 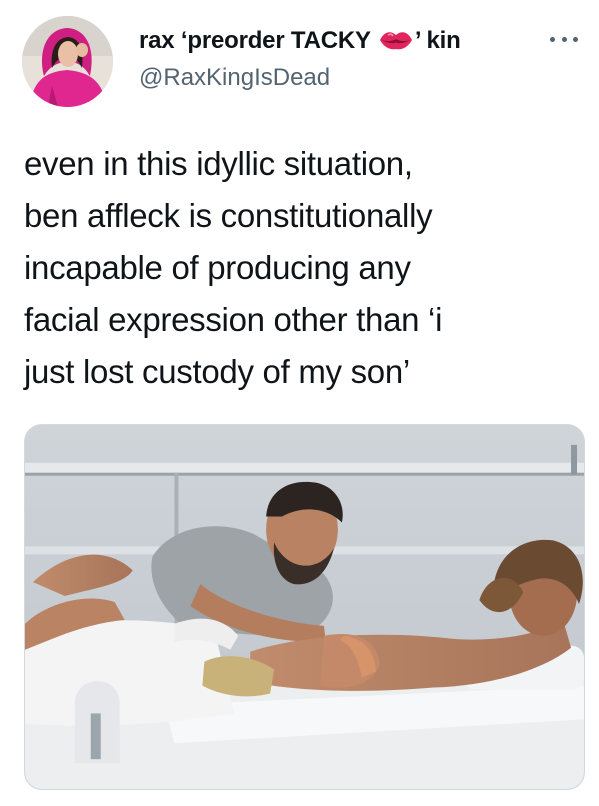 I want to click on display-name-part-1: rax ‘preorder TACKY, so click(x=255, y=40).